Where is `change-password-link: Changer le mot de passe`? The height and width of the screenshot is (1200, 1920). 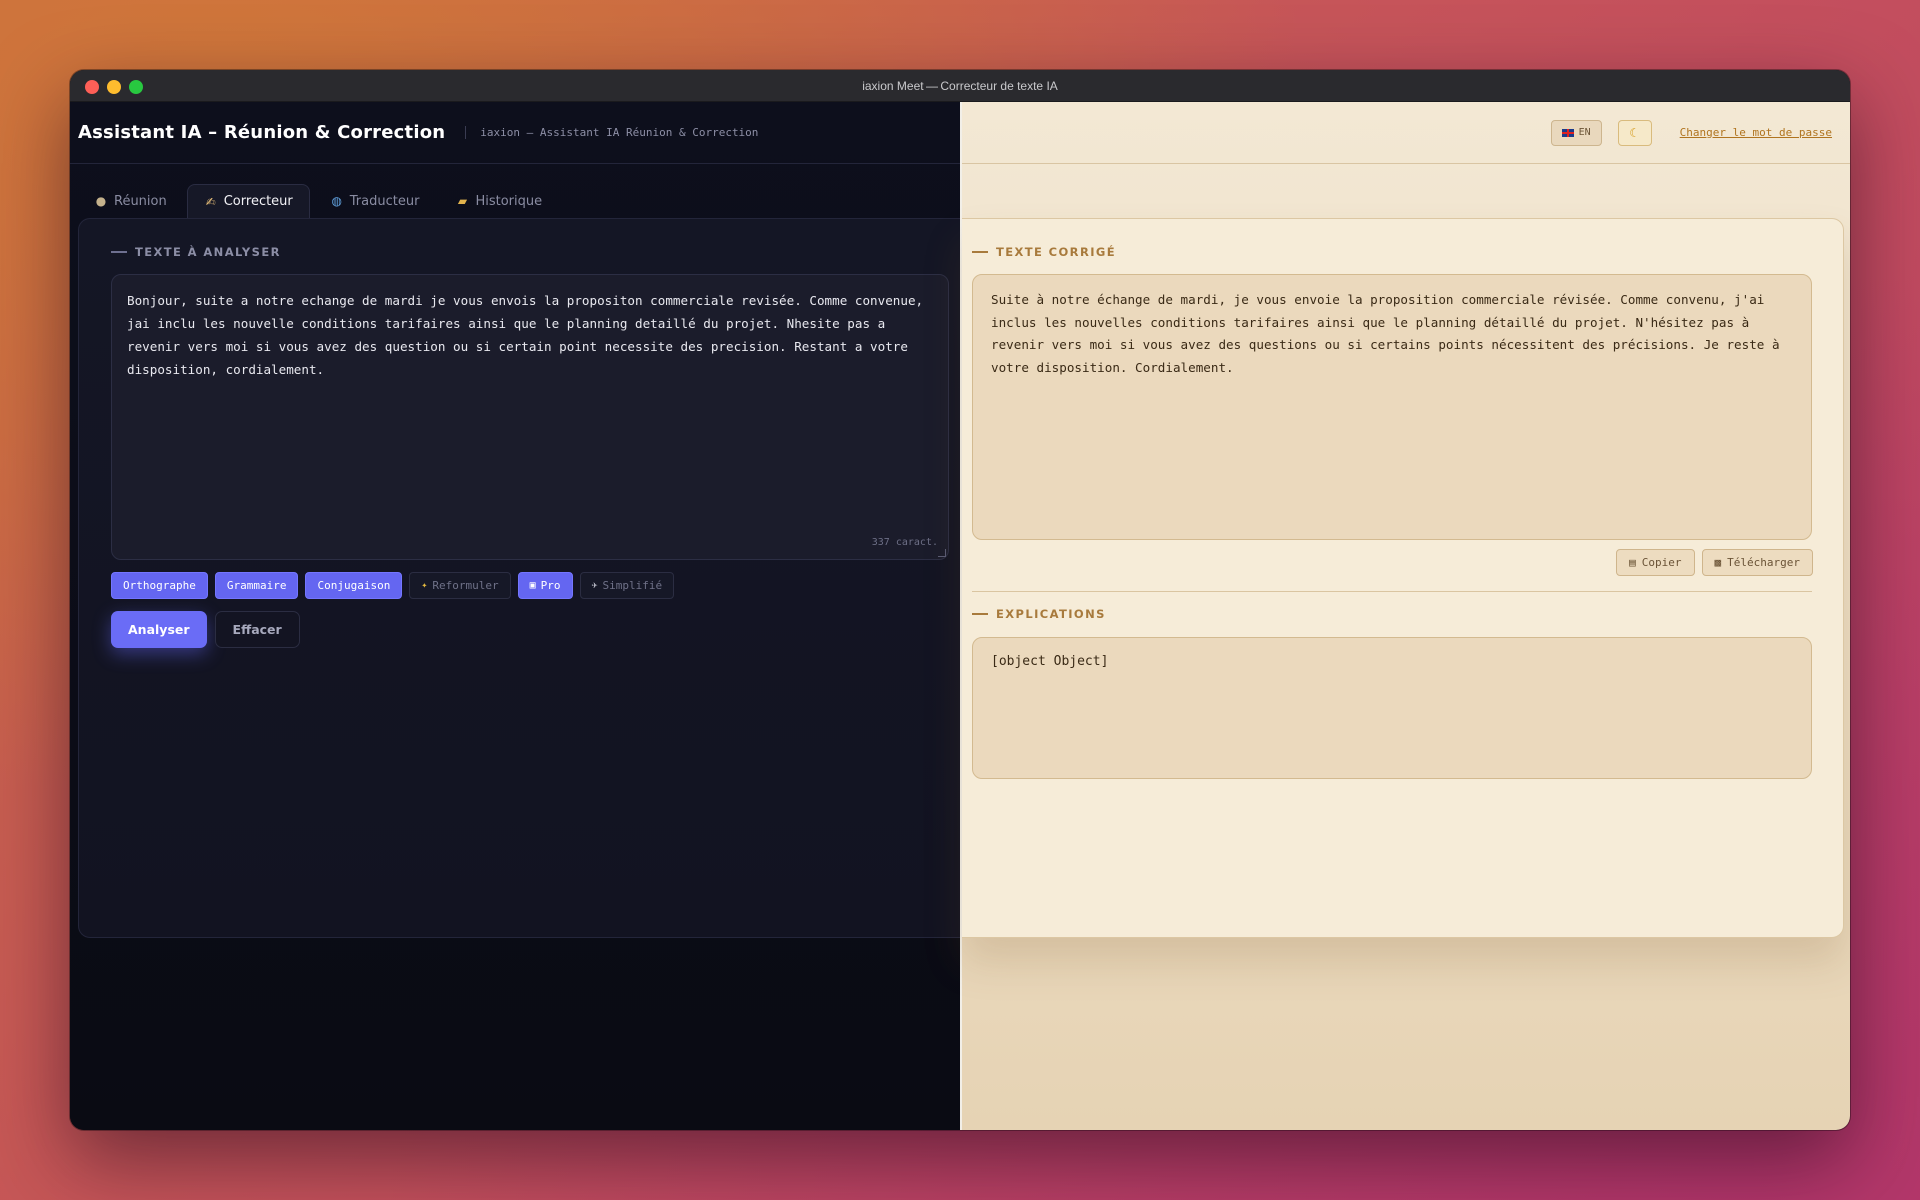 change-password-link: Changer le mot de passe is located at coordinates (1756, 132).